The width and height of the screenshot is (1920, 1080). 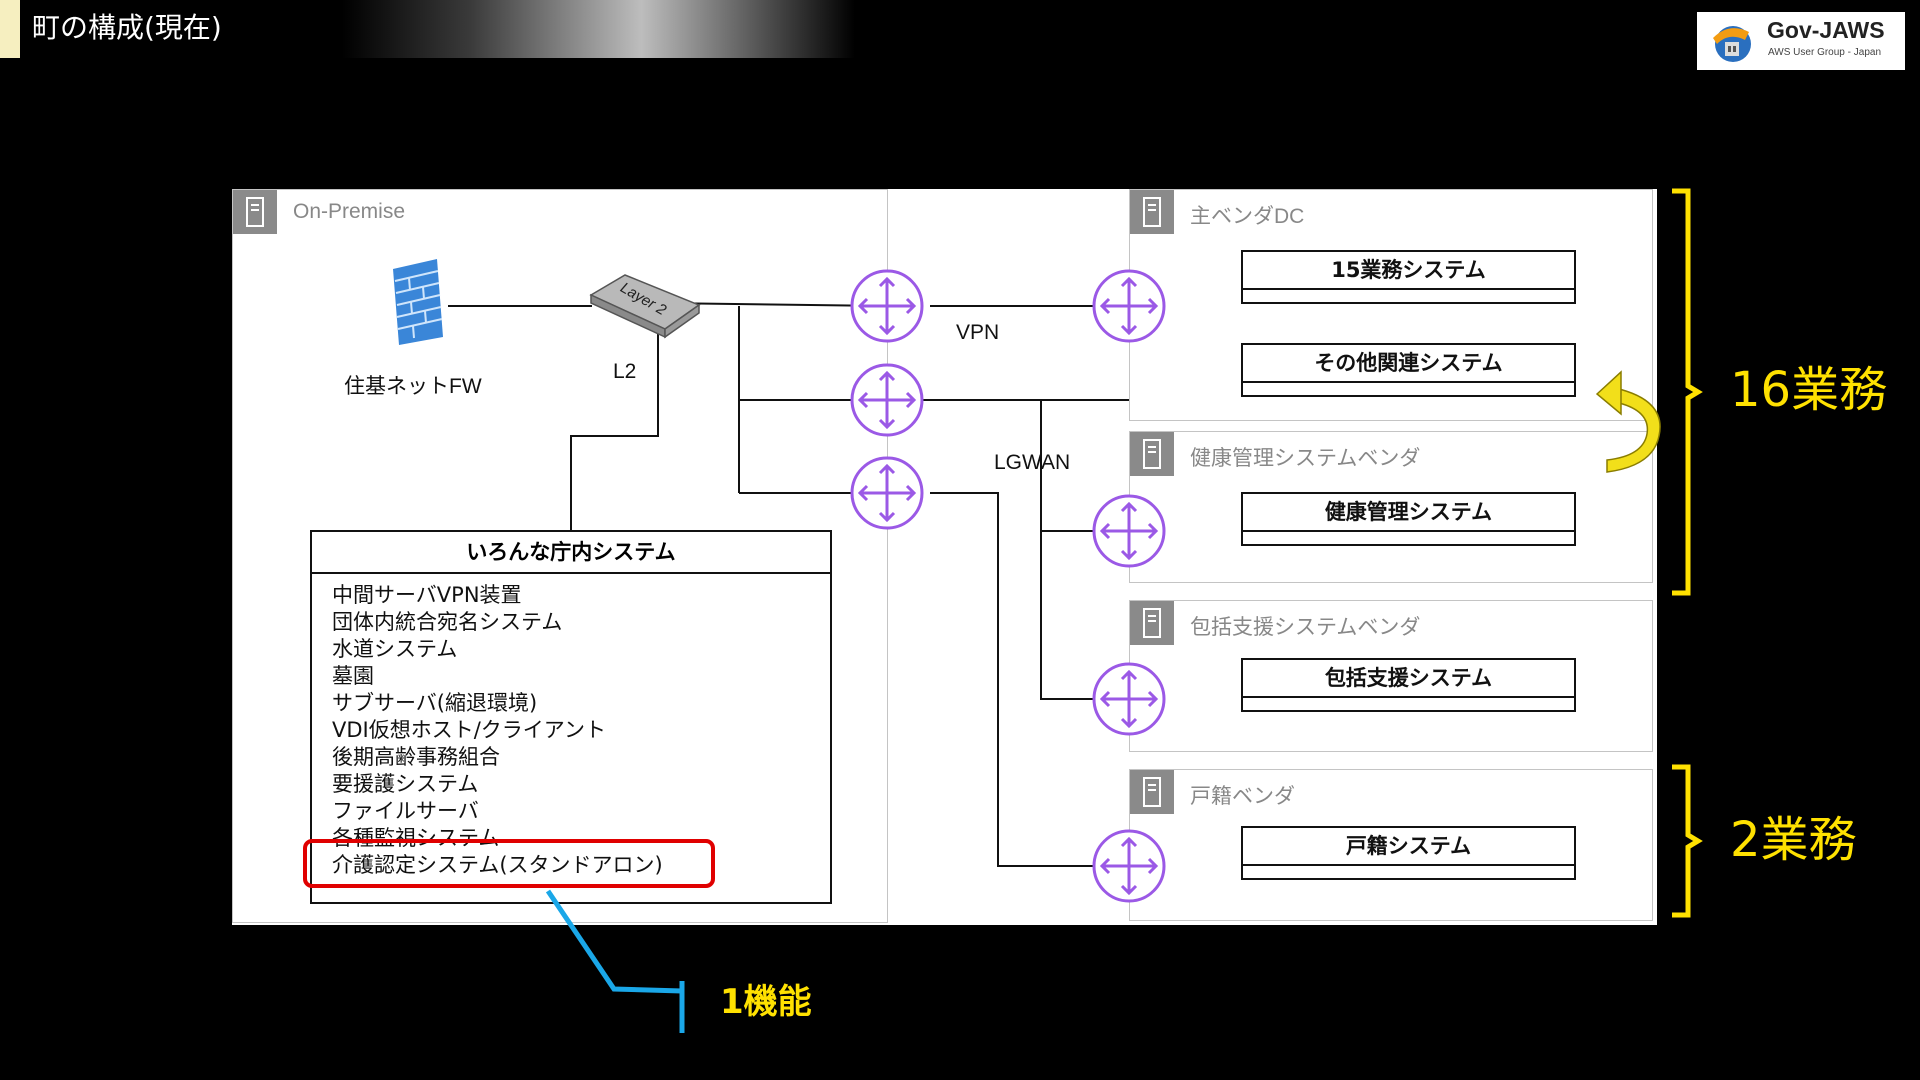 What do you see at coordinates (1129, 866) in the screenshot?
I see `router-icon-koseki` at bounding box center [1129, 866].